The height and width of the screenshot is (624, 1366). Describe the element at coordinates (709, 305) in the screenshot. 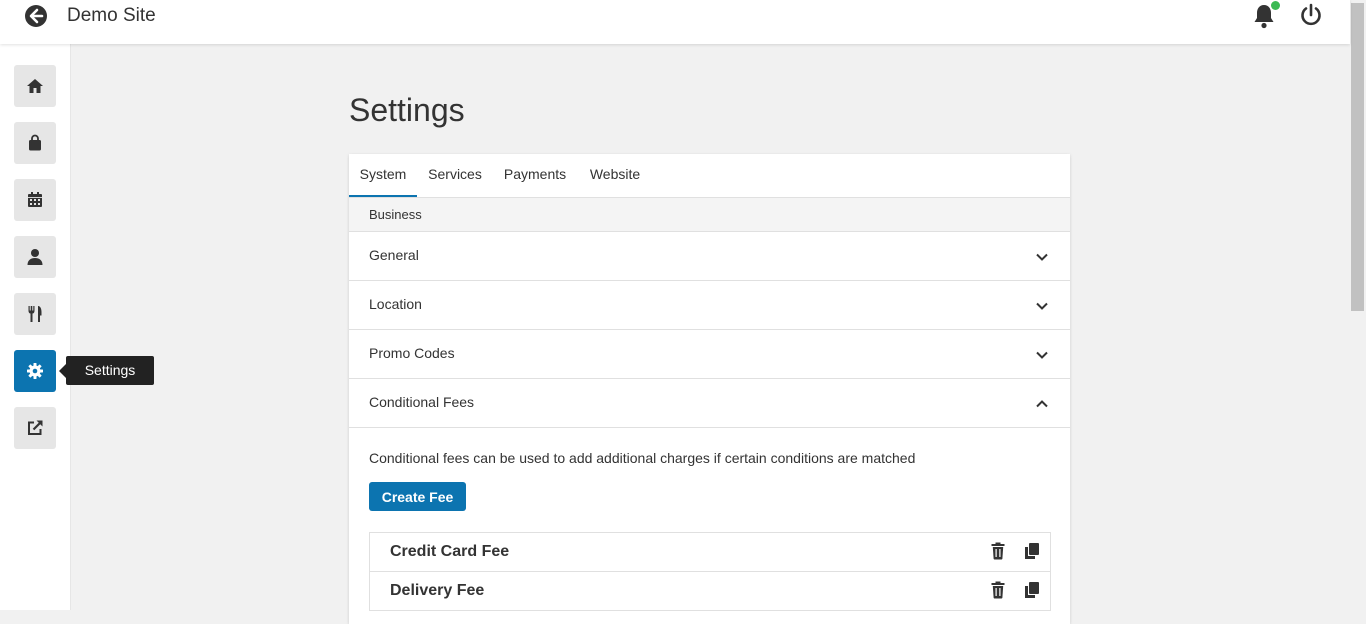

I see `accordion-location: Location` at that location.